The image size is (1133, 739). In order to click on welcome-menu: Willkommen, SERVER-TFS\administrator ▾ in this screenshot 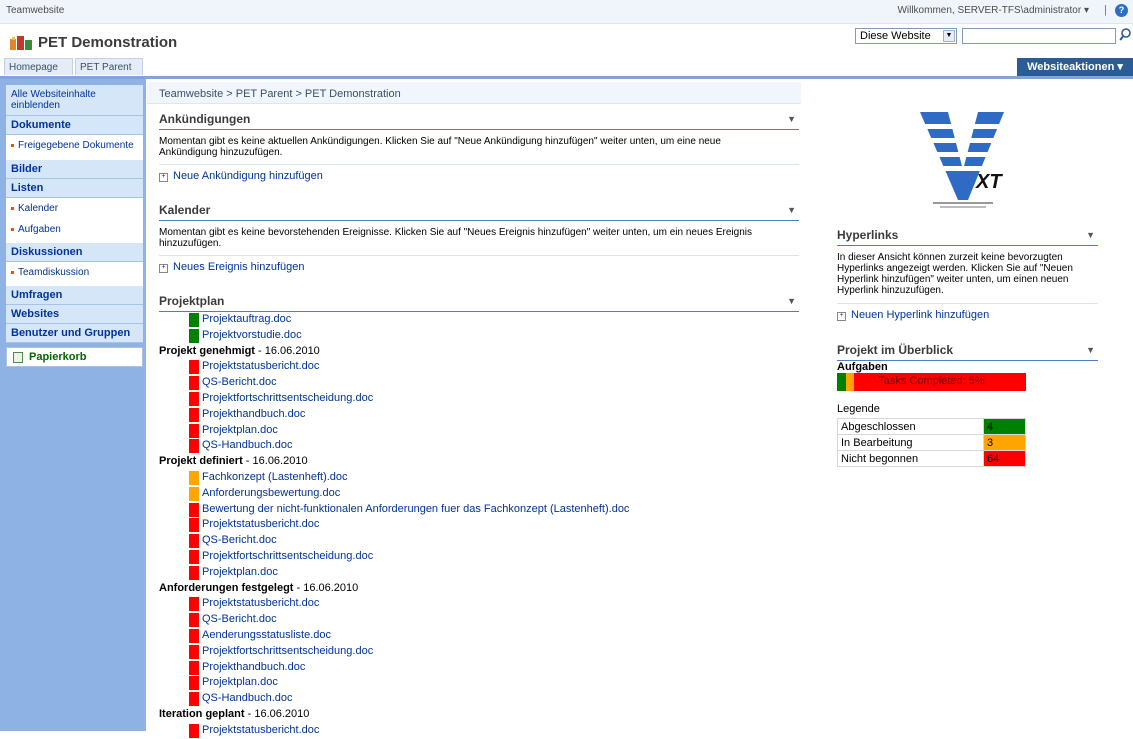, I will do `click(993, 10)`.